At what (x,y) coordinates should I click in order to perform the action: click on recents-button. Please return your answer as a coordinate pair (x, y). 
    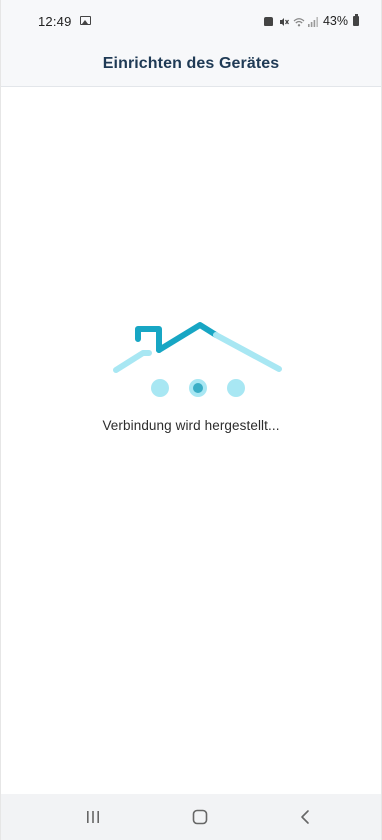
    Looking at the image, I should click on (93, 817).